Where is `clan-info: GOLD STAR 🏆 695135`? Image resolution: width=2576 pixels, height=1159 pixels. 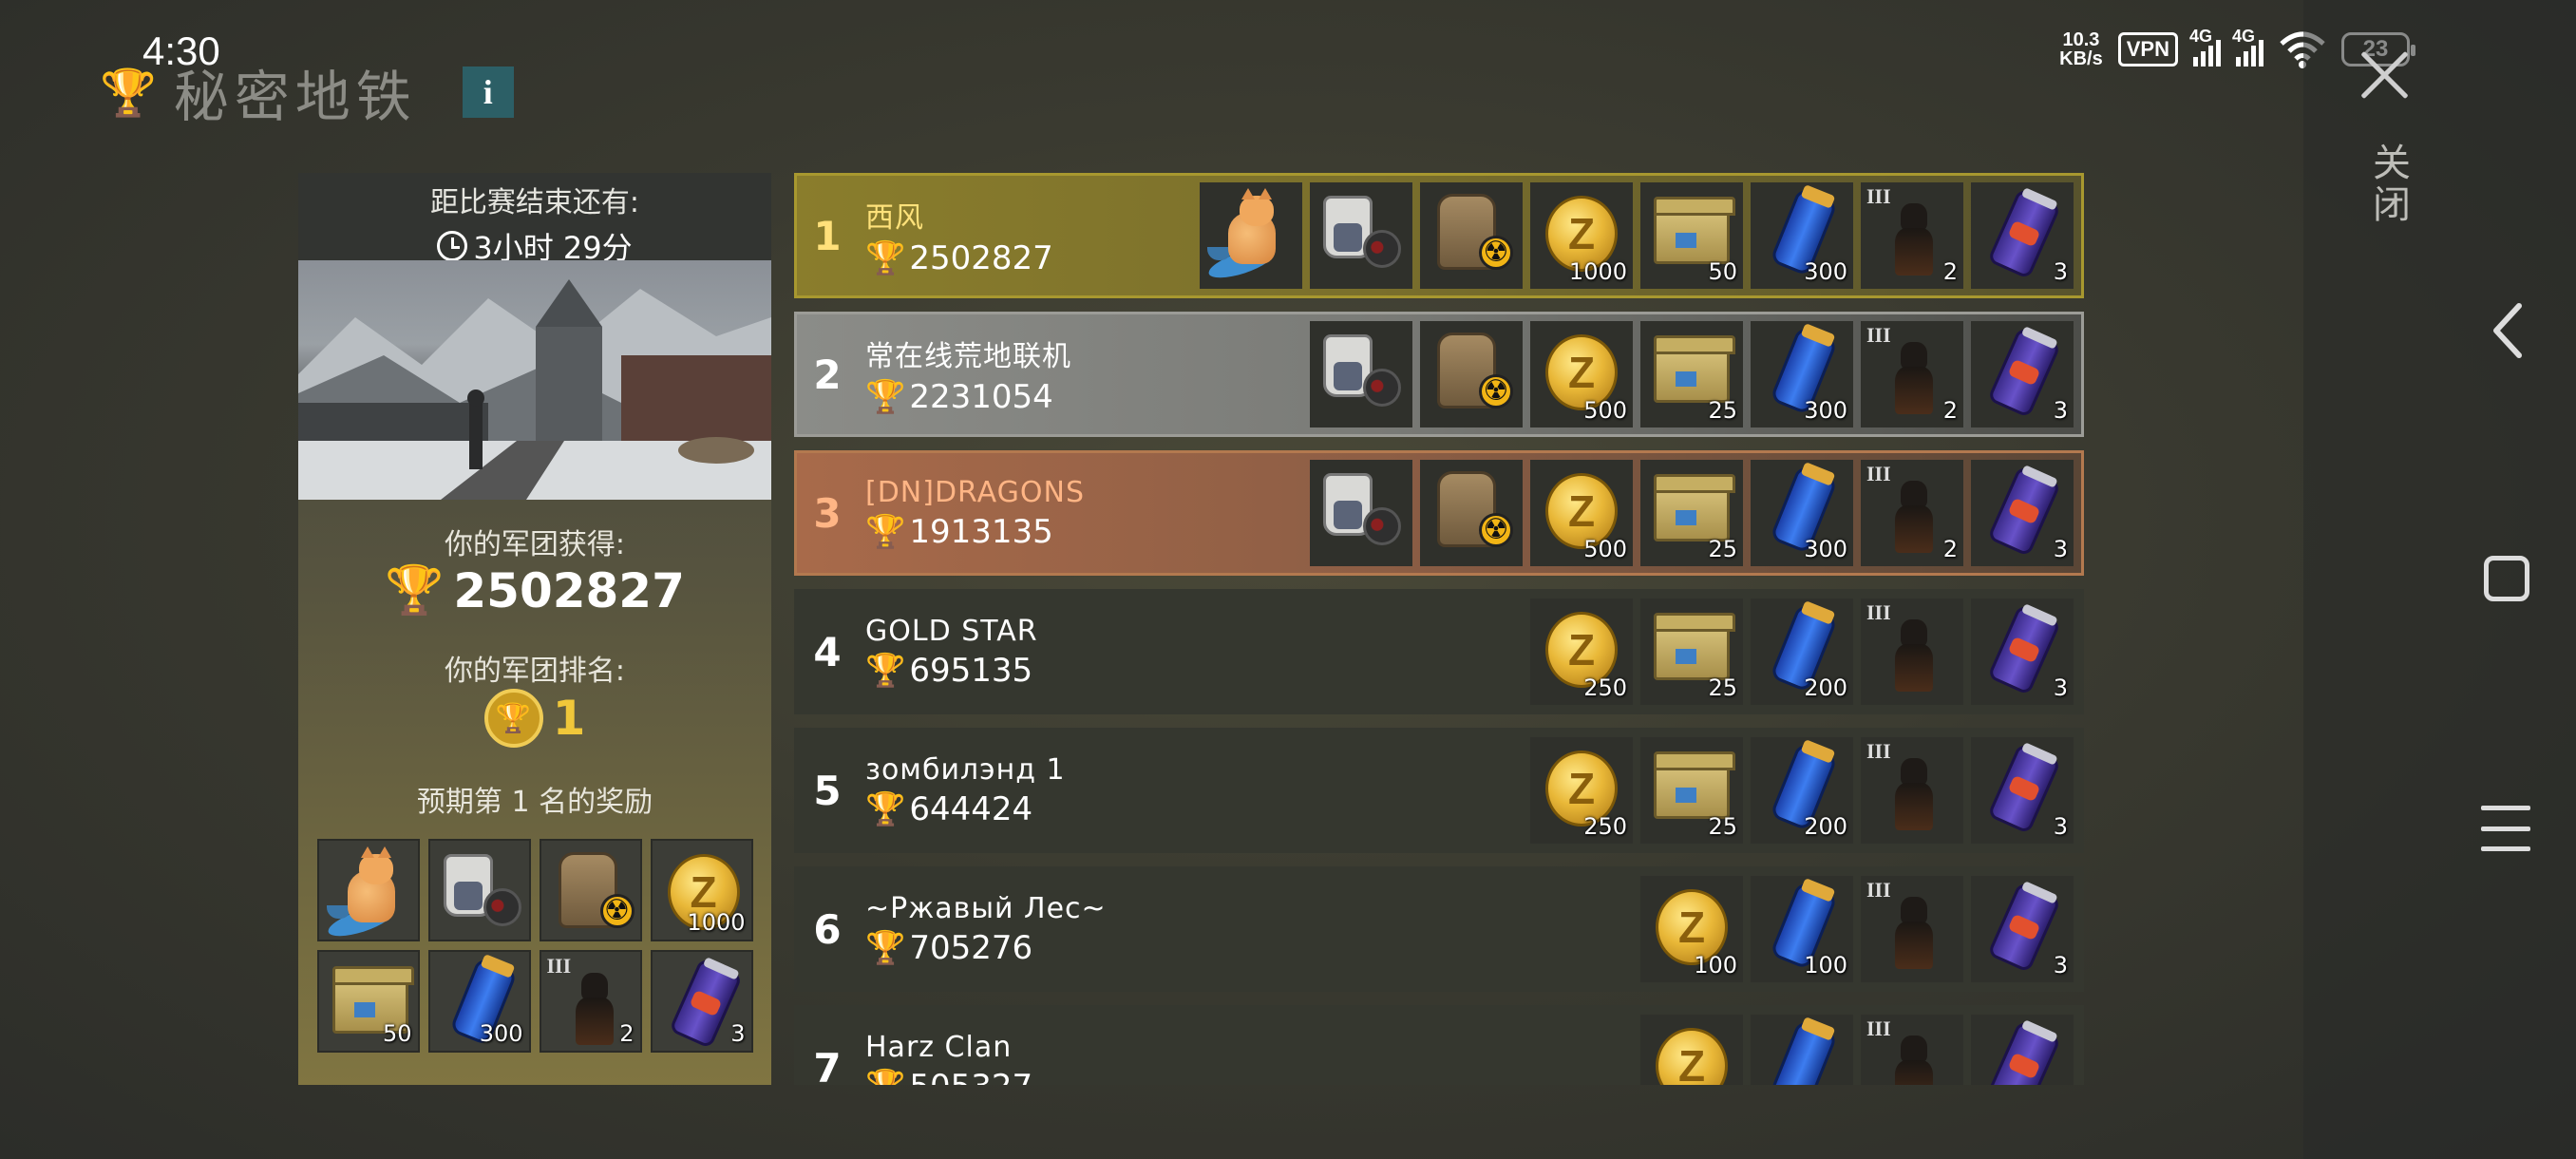 clan-info: GOLD STAR 🏆 695135 is located at coordinates (1194, 652).